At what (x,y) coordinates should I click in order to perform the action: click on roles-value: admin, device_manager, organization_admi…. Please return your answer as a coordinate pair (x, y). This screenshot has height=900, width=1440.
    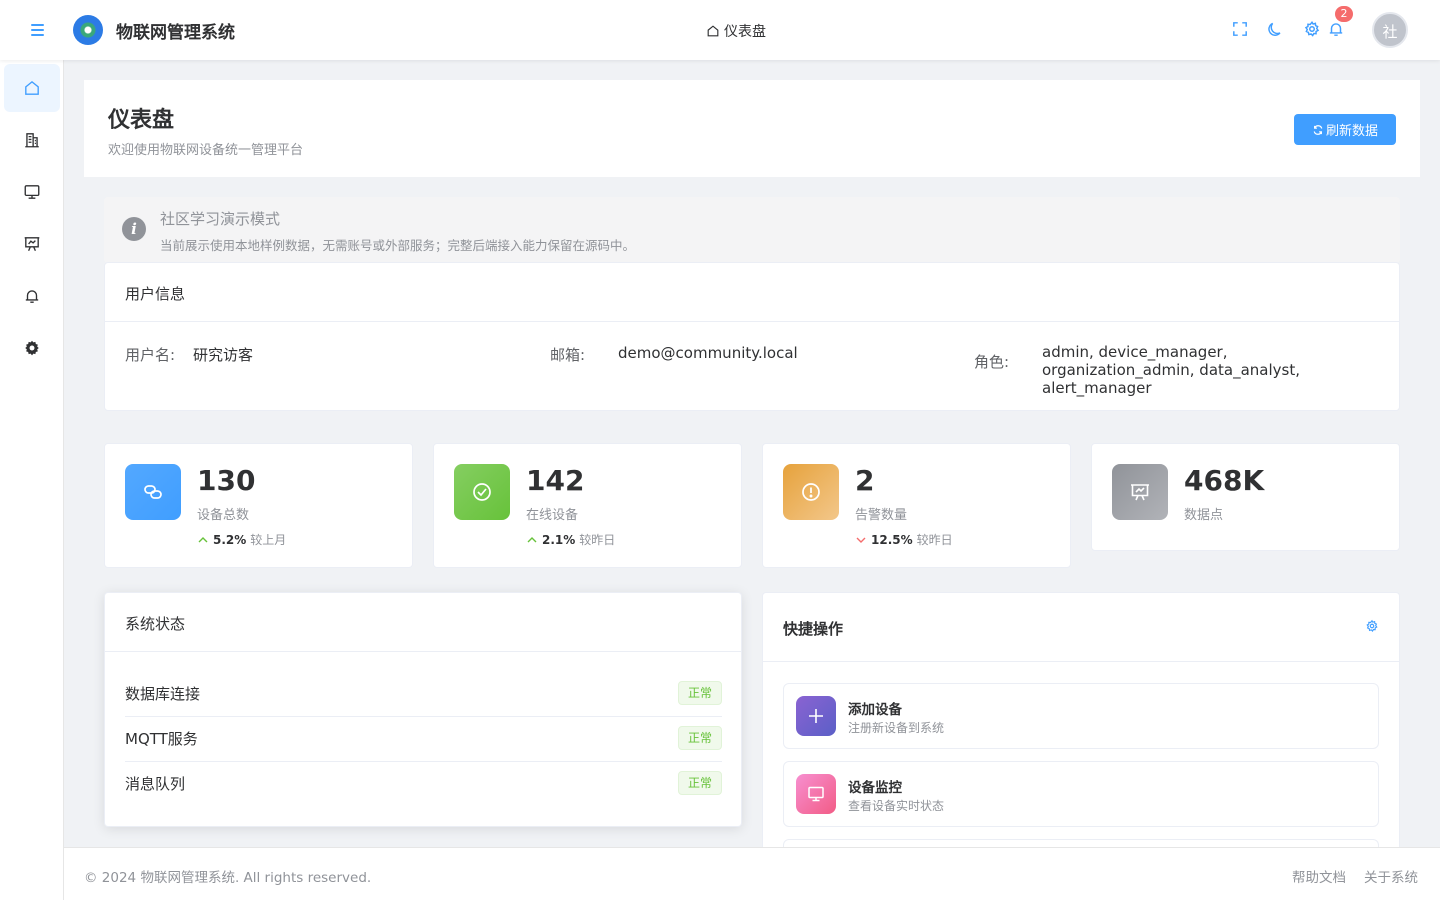
    Looking at the image, I should click on (1171, 370).